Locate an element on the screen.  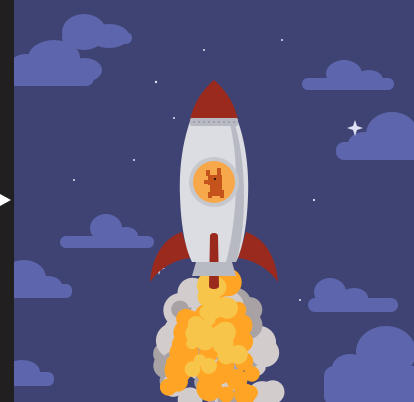
rocket-rivets is located at coordinates (214, 122).